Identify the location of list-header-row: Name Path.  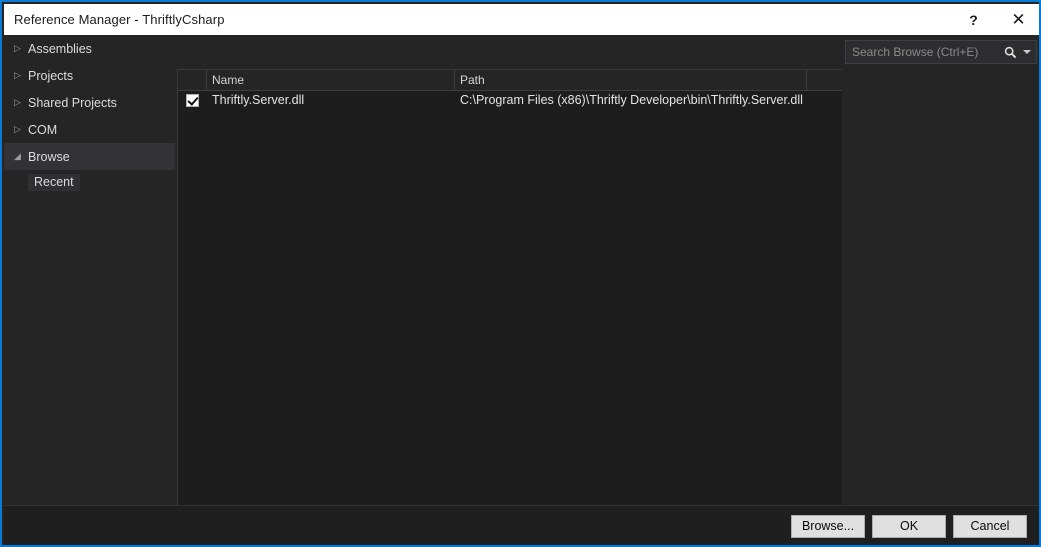
(510, 80).